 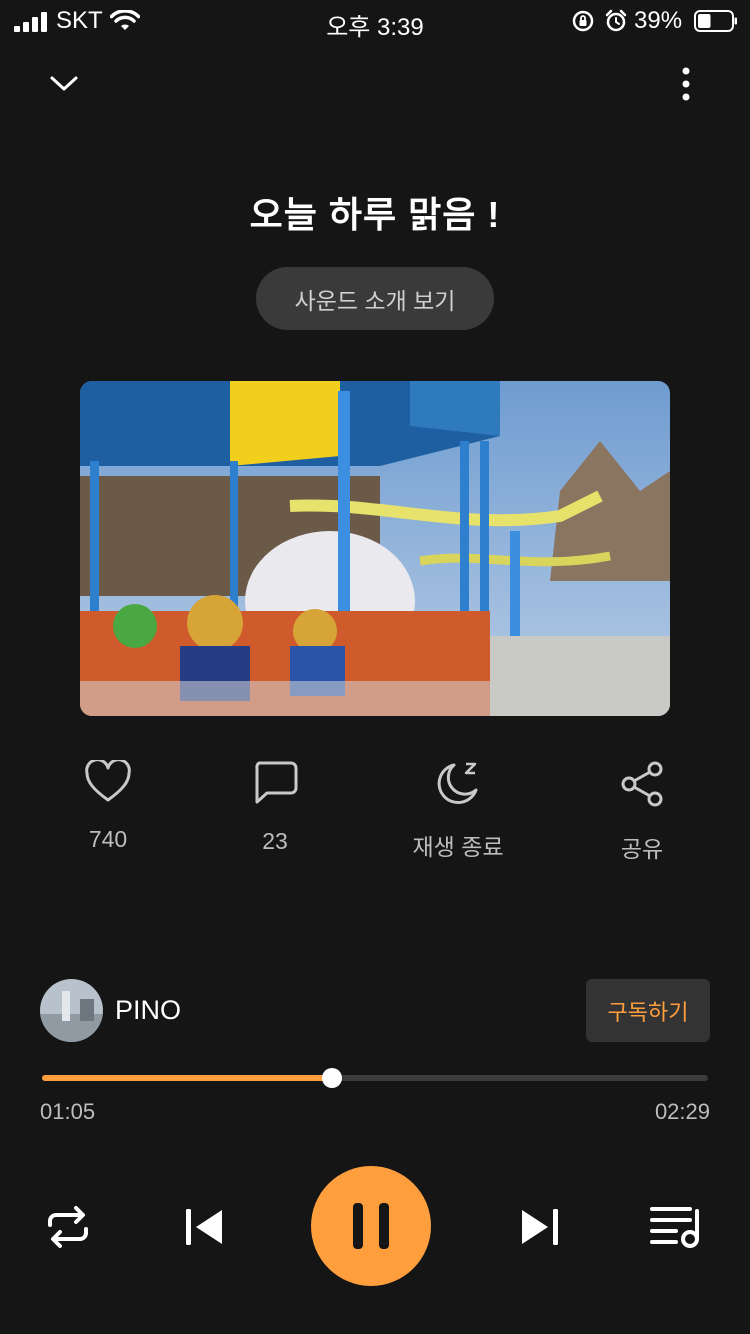 What do you see at coordinates (68, 1227) in the screenshot?
I see `repeat-icon` at bounding box center [68, 1227].